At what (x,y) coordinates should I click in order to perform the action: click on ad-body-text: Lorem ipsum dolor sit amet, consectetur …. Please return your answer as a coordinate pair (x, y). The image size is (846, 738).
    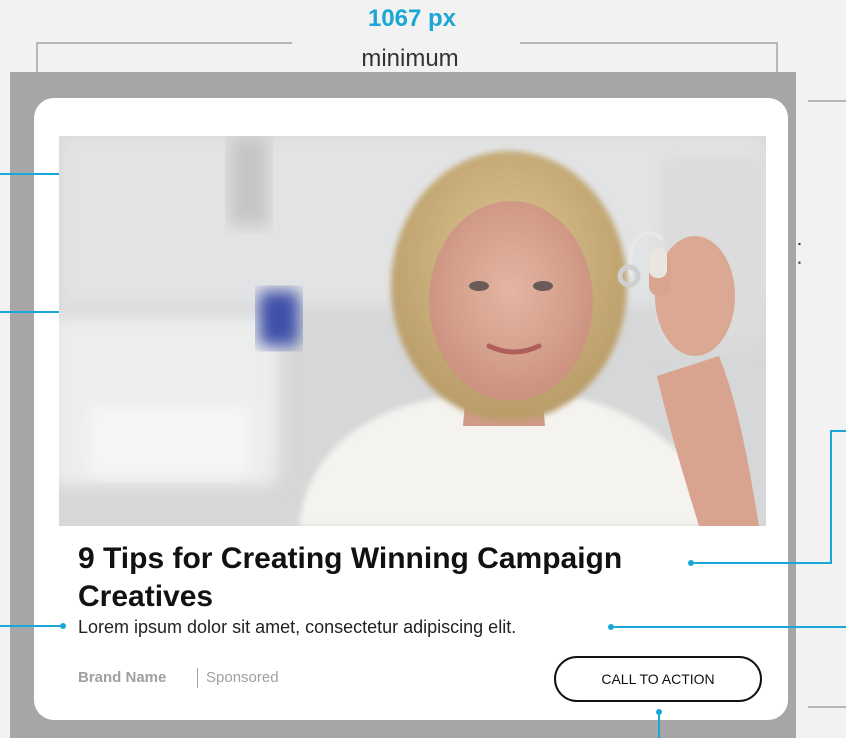
    Looking at the image, I should click on (297, 627).